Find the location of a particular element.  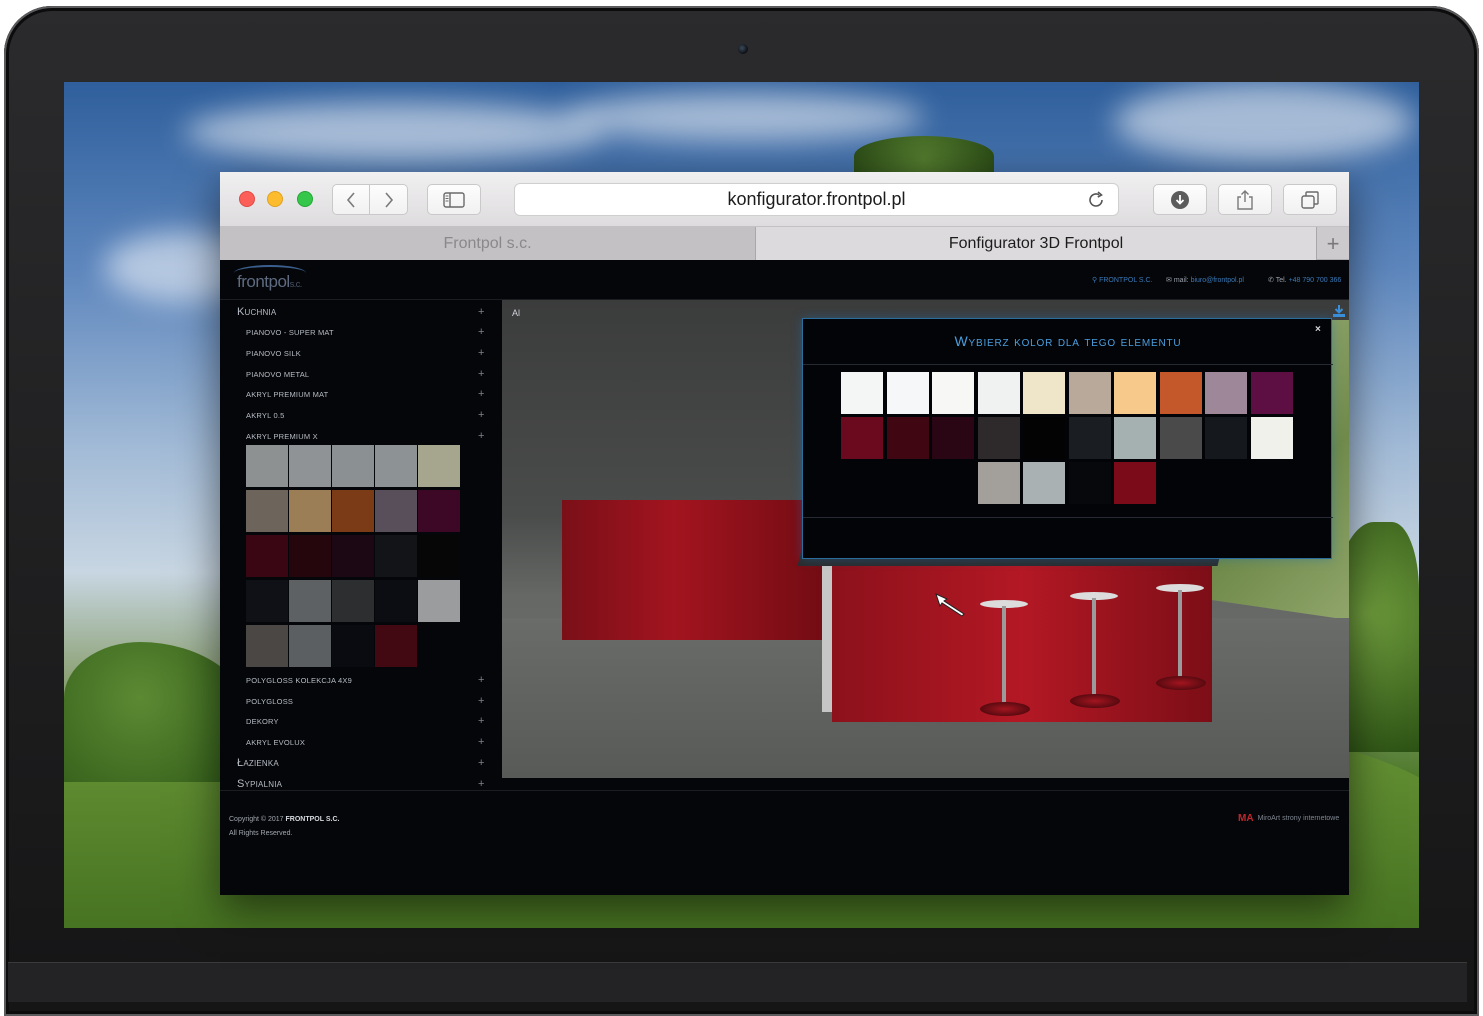

scene-island-fronts is located at coordinates (1022, 642).